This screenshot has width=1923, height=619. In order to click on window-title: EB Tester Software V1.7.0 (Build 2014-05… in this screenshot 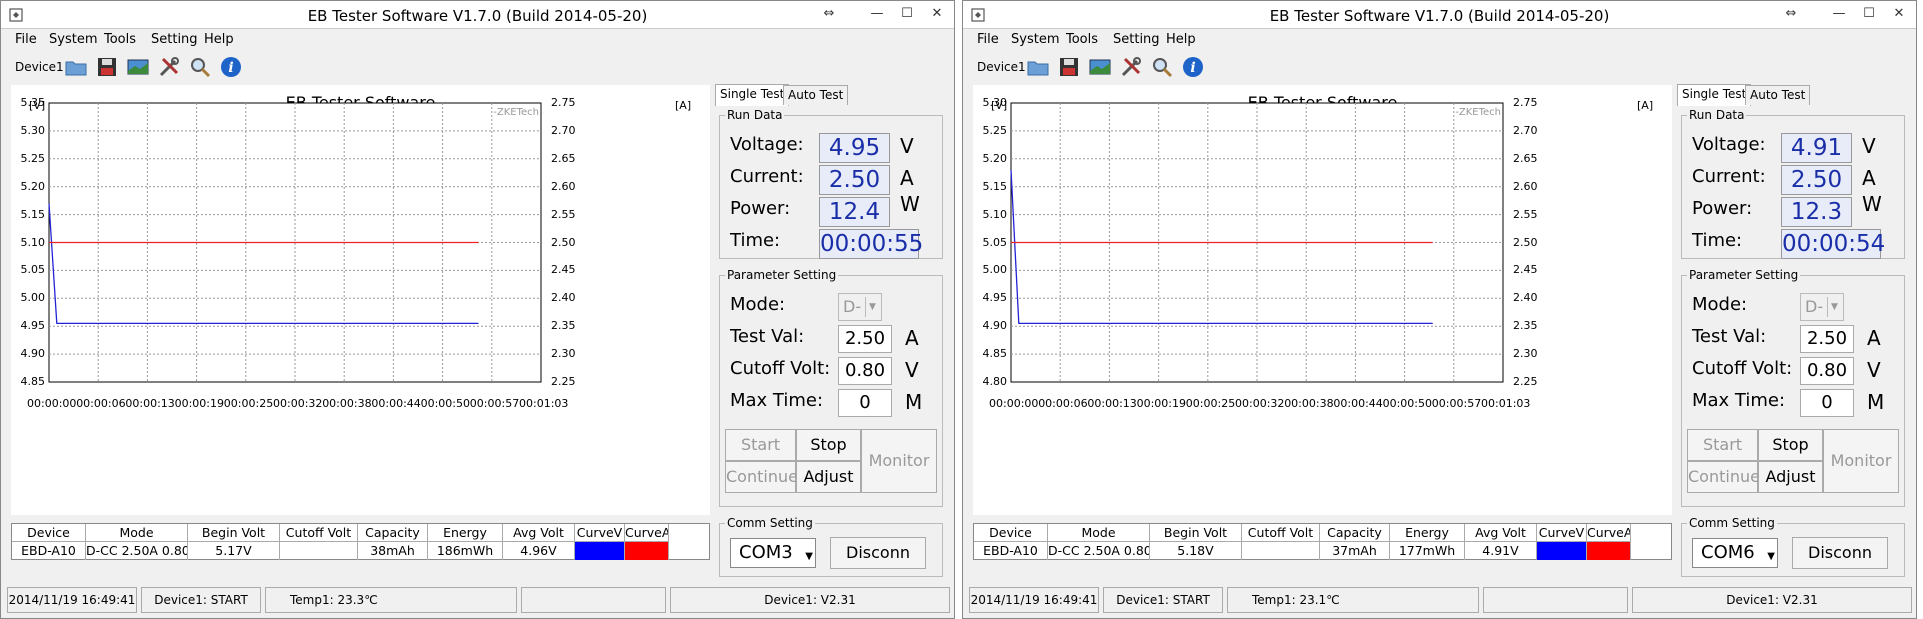, I will do `click(477, 16)`.